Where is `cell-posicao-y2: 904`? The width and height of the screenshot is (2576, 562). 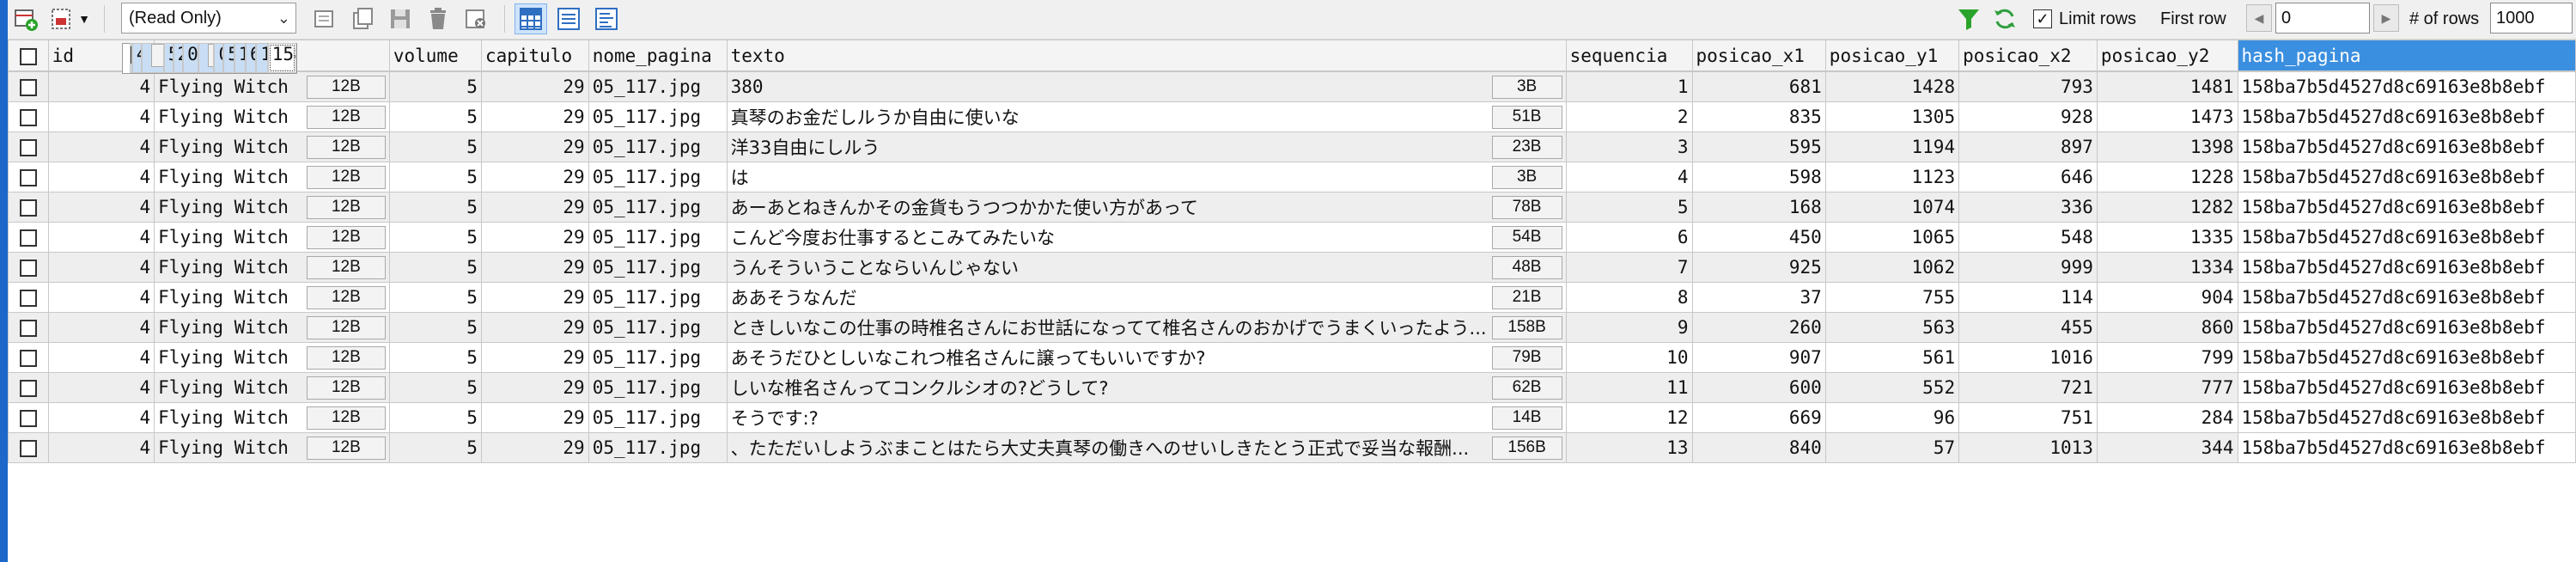 cell-posicao-y2: 904 is located at coordinates (2167, 297).